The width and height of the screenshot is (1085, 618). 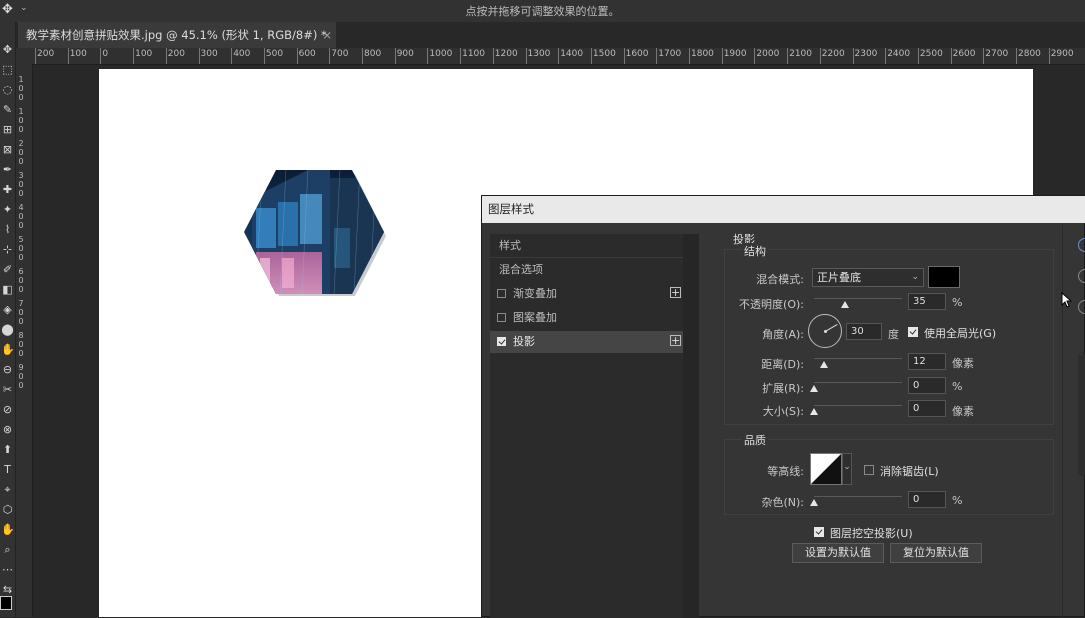 What do you see at coordinates (7, 450) in the screenshot?
I see `tool-20-icon: ⬆` at bounding box center [7, 450].